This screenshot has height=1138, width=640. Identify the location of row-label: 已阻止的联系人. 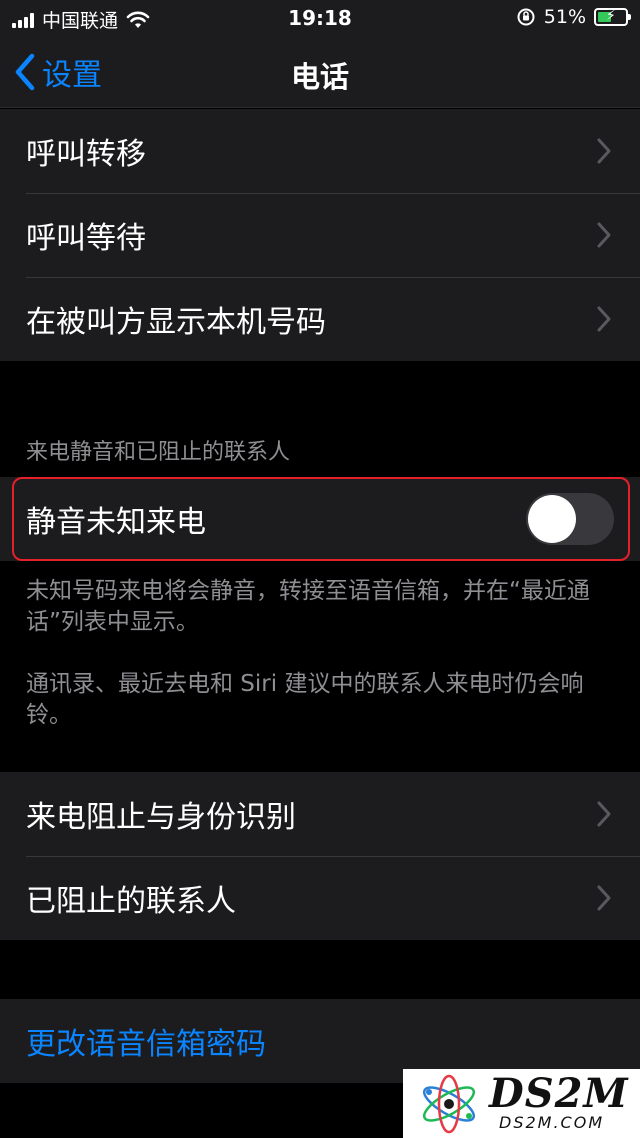
(131, 901).